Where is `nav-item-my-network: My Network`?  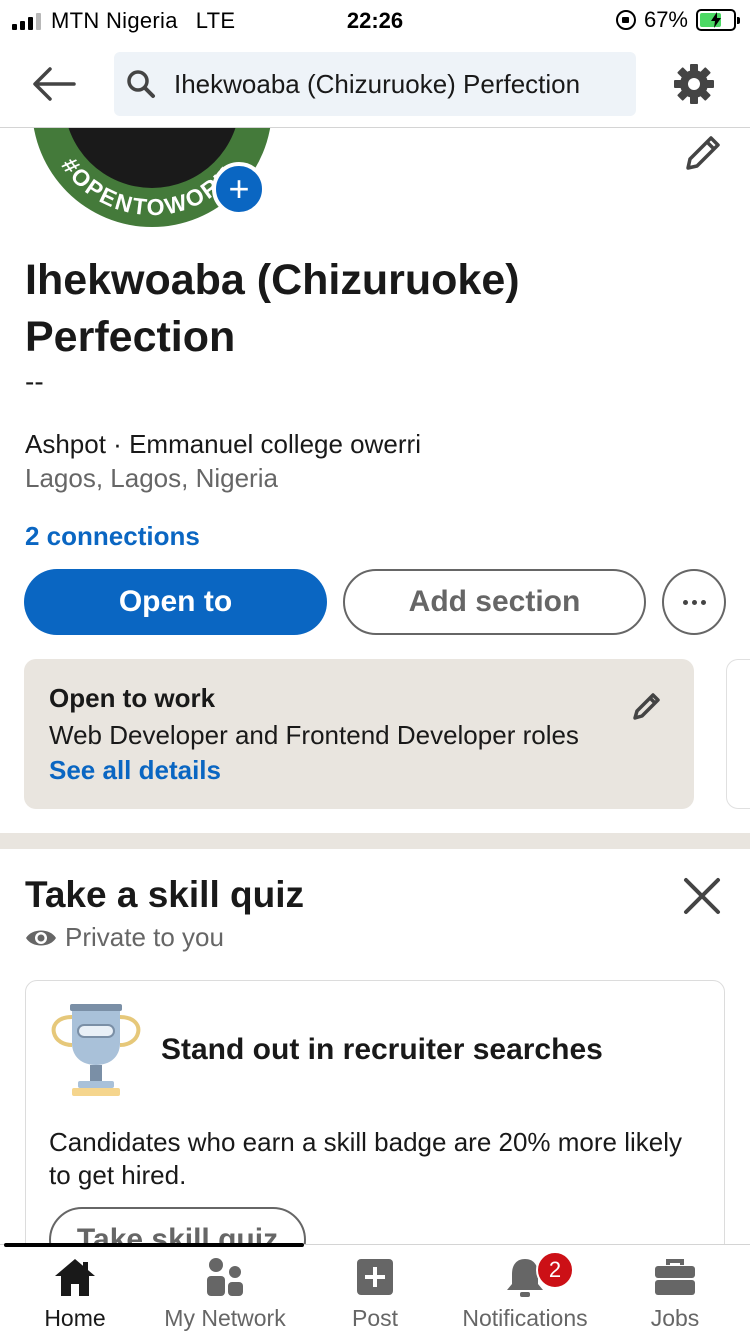
nav-item-my-network: My Network is located at coordinates (225, 1289).